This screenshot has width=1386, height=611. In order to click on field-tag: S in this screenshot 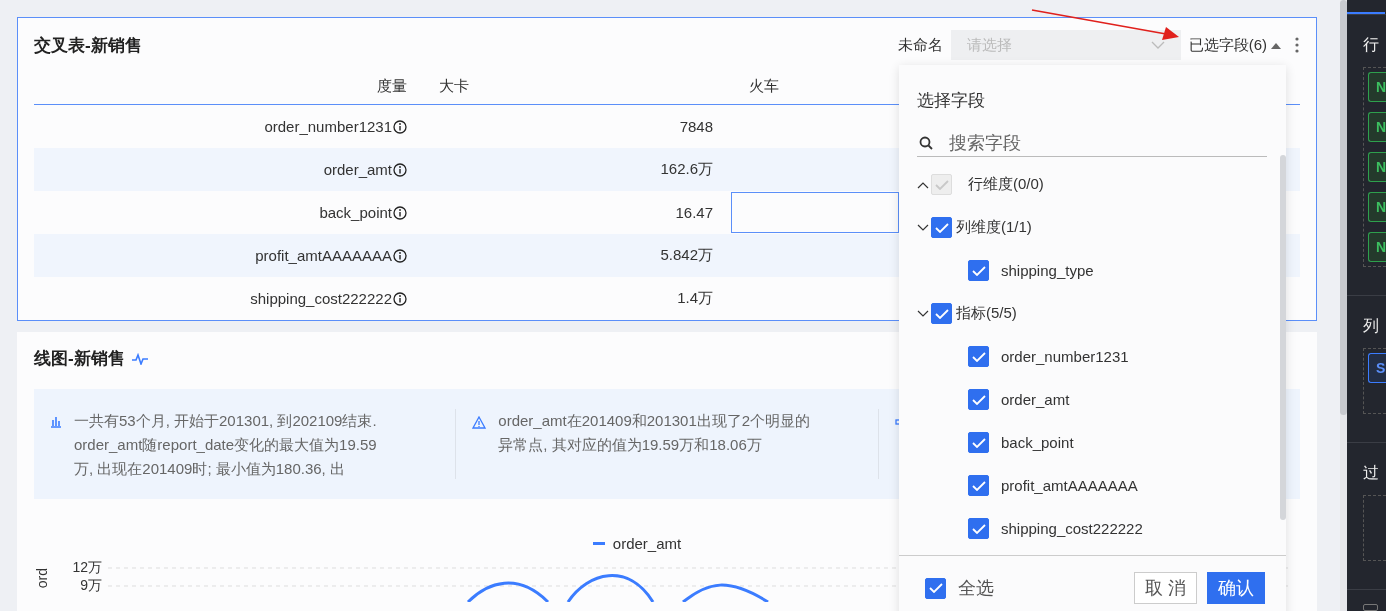, I will do `click(1376, 368)`.